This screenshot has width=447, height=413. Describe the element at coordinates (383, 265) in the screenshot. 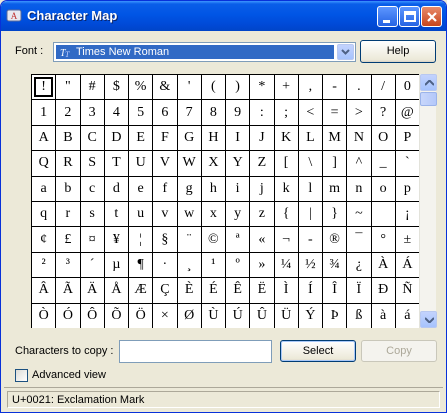

I see `character-cell: À` at that location.